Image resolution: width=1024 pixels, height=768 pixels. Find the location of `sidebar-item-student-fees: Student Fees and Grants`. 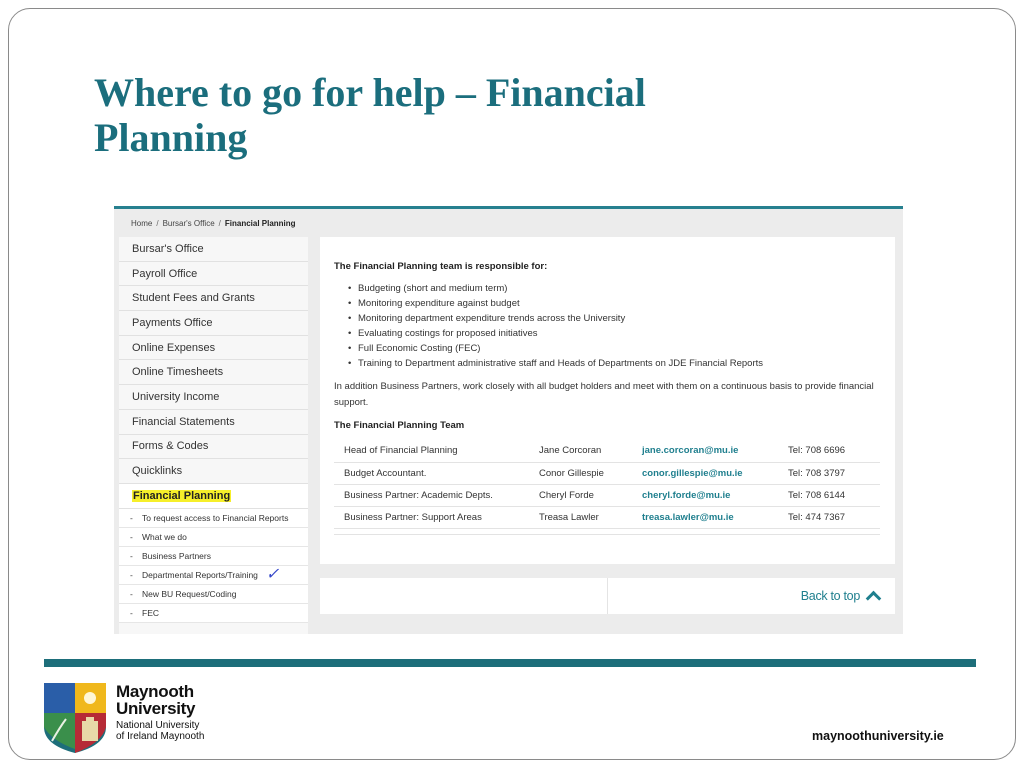

sidebar-item-student-fees: Student Fees and Grants is located at coordinates (213, 299).